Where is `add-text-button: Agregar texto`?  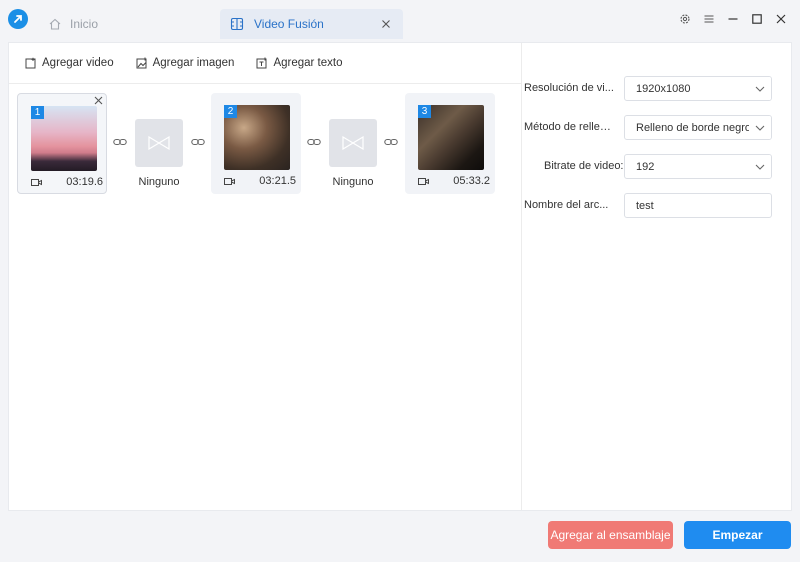 add-text-button: Agregar texto is located at coordinates (299, 63).